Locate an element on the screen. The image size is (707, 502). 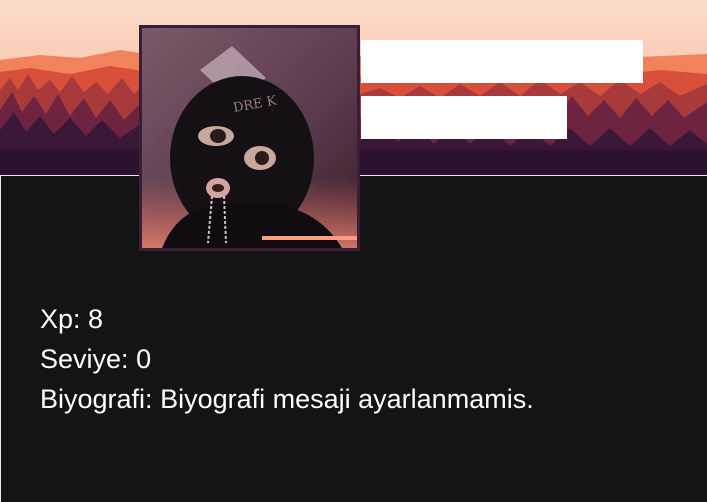
xp-row: Xp: 8 is located at coordinates (287, 319).